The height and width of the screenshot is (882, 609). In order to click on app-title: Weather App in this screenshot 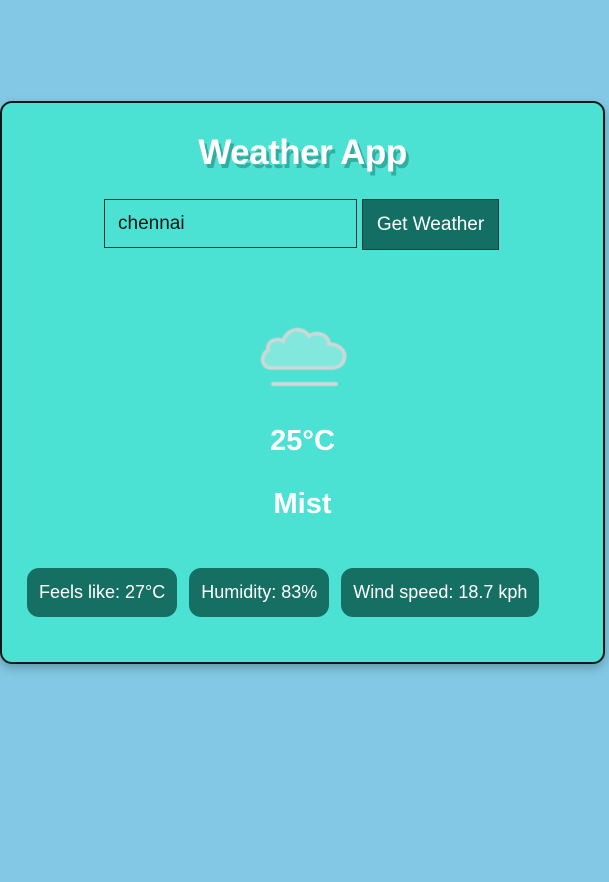, I will do `click(302, 152)`.